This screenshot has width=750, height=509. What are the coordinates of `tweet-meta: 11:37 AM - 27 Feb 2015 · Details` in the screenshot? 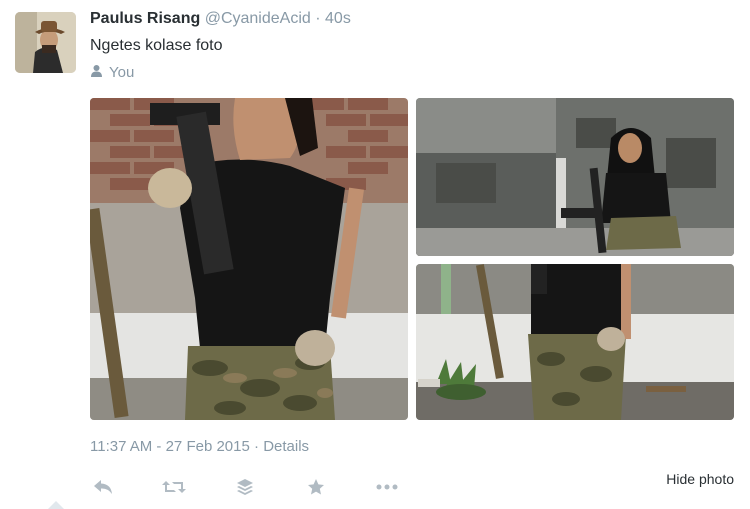 It's located at (199, 446).